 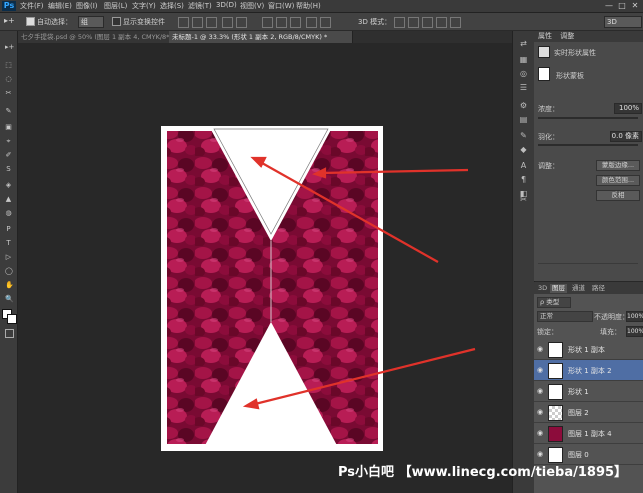 I want to click on brush-preset-icon: ✎, so click(x=523, y=136).